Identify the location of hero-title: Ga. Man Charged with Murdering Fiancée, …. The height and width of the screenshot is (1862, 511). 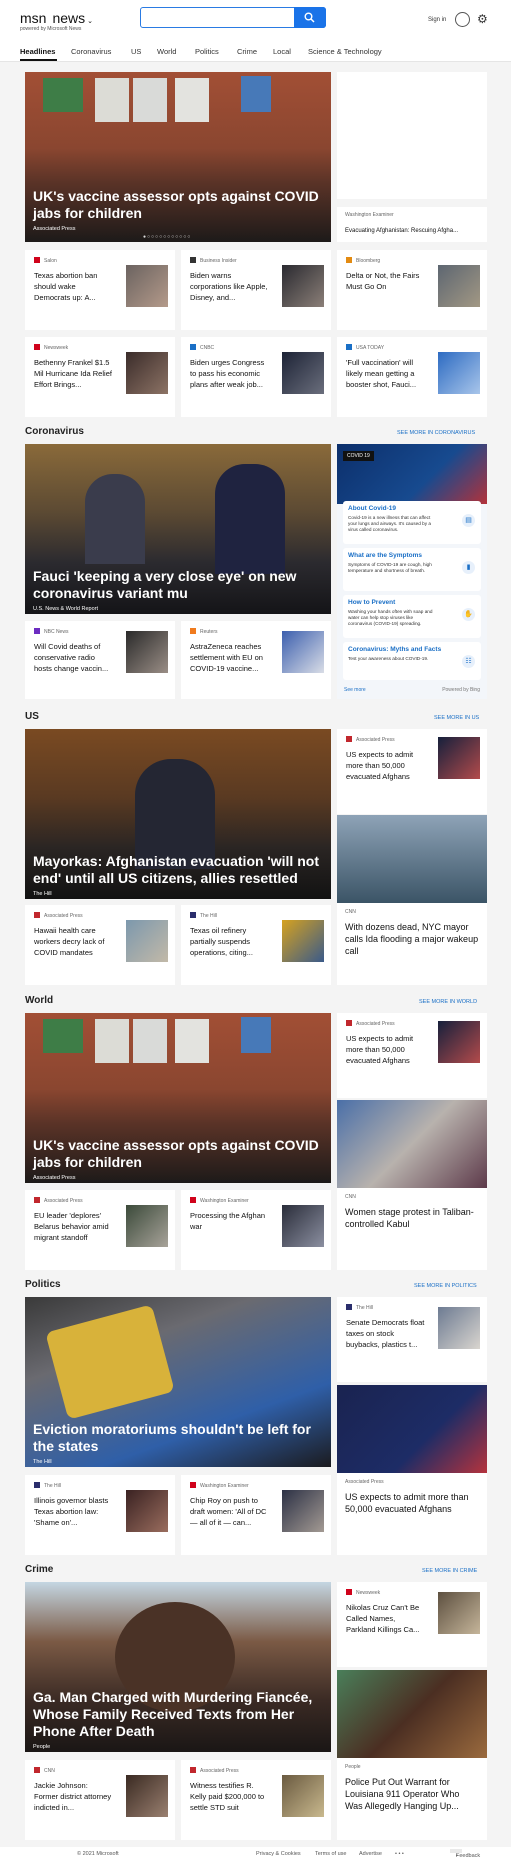
(173, 1714).